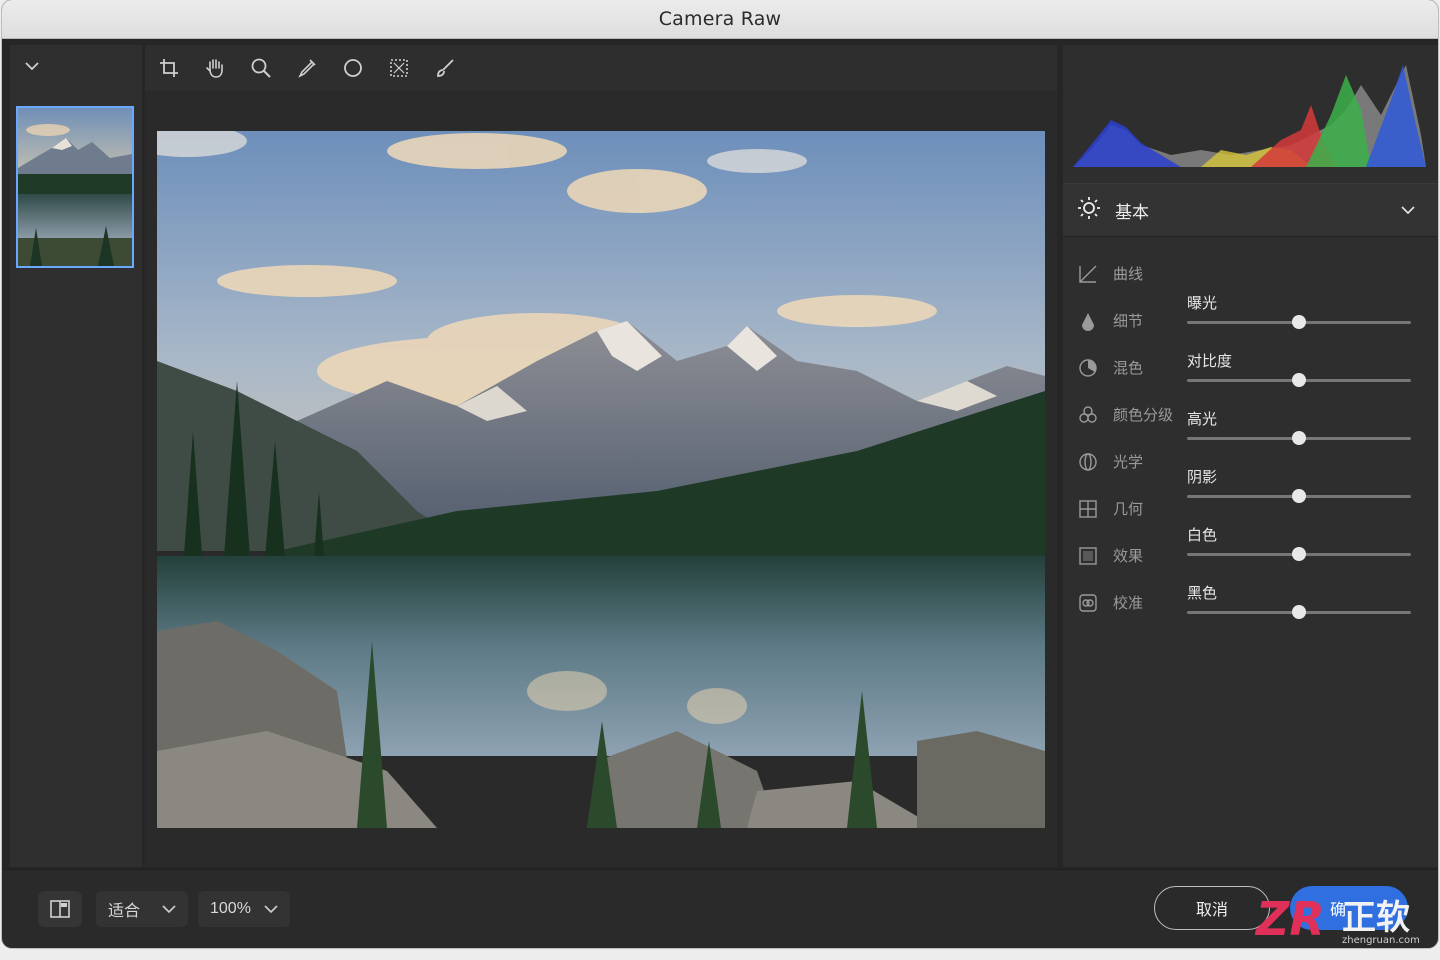 The width and height of the screenshot is (1440, 960). I want to click on panel-item-mix: 混色, so click(1132, 367).